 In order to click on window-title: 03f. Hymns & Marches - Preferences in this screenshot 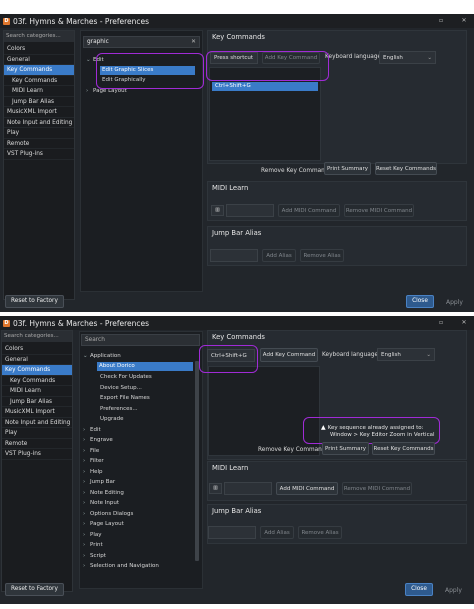, I will do `click(81, 323)`.